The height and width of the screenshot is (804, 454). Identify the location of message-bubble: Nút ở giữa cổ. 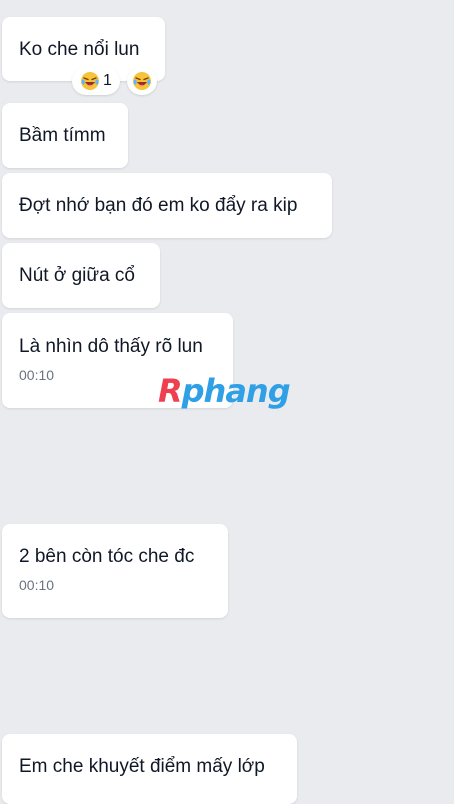
(81, 275).